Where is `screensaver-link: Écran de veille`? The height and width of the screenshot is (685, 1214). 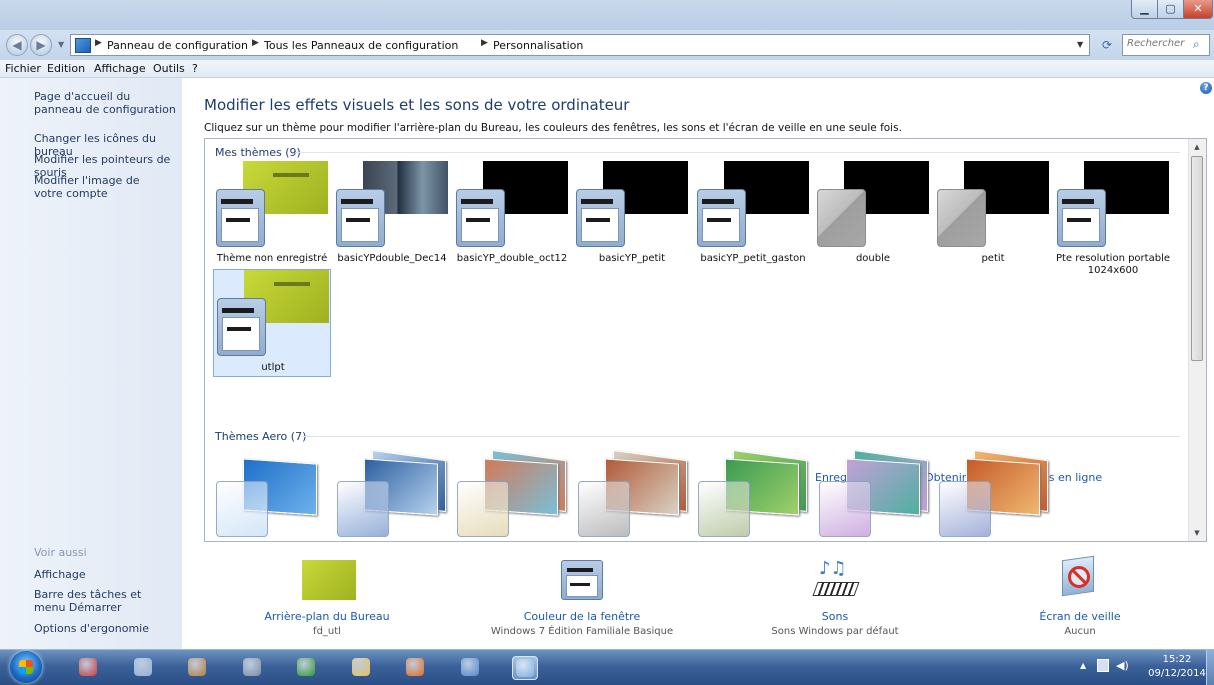
screensaver-link: Écran de veille is located at coordinates (1080, 616).